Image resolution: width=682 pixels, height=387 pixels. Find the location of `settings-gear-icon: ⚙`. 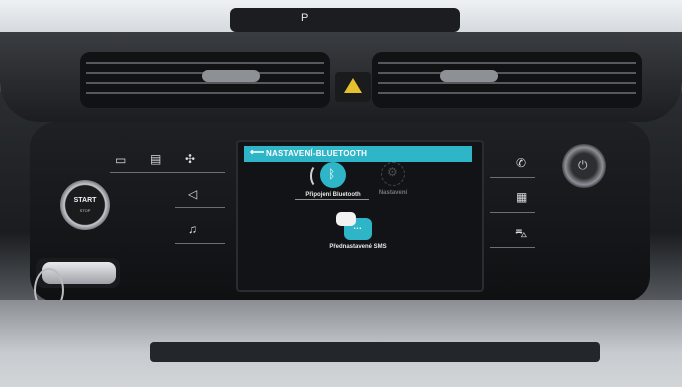

settings-gear-icon: ⚙ is located at coordinates (393, 174).